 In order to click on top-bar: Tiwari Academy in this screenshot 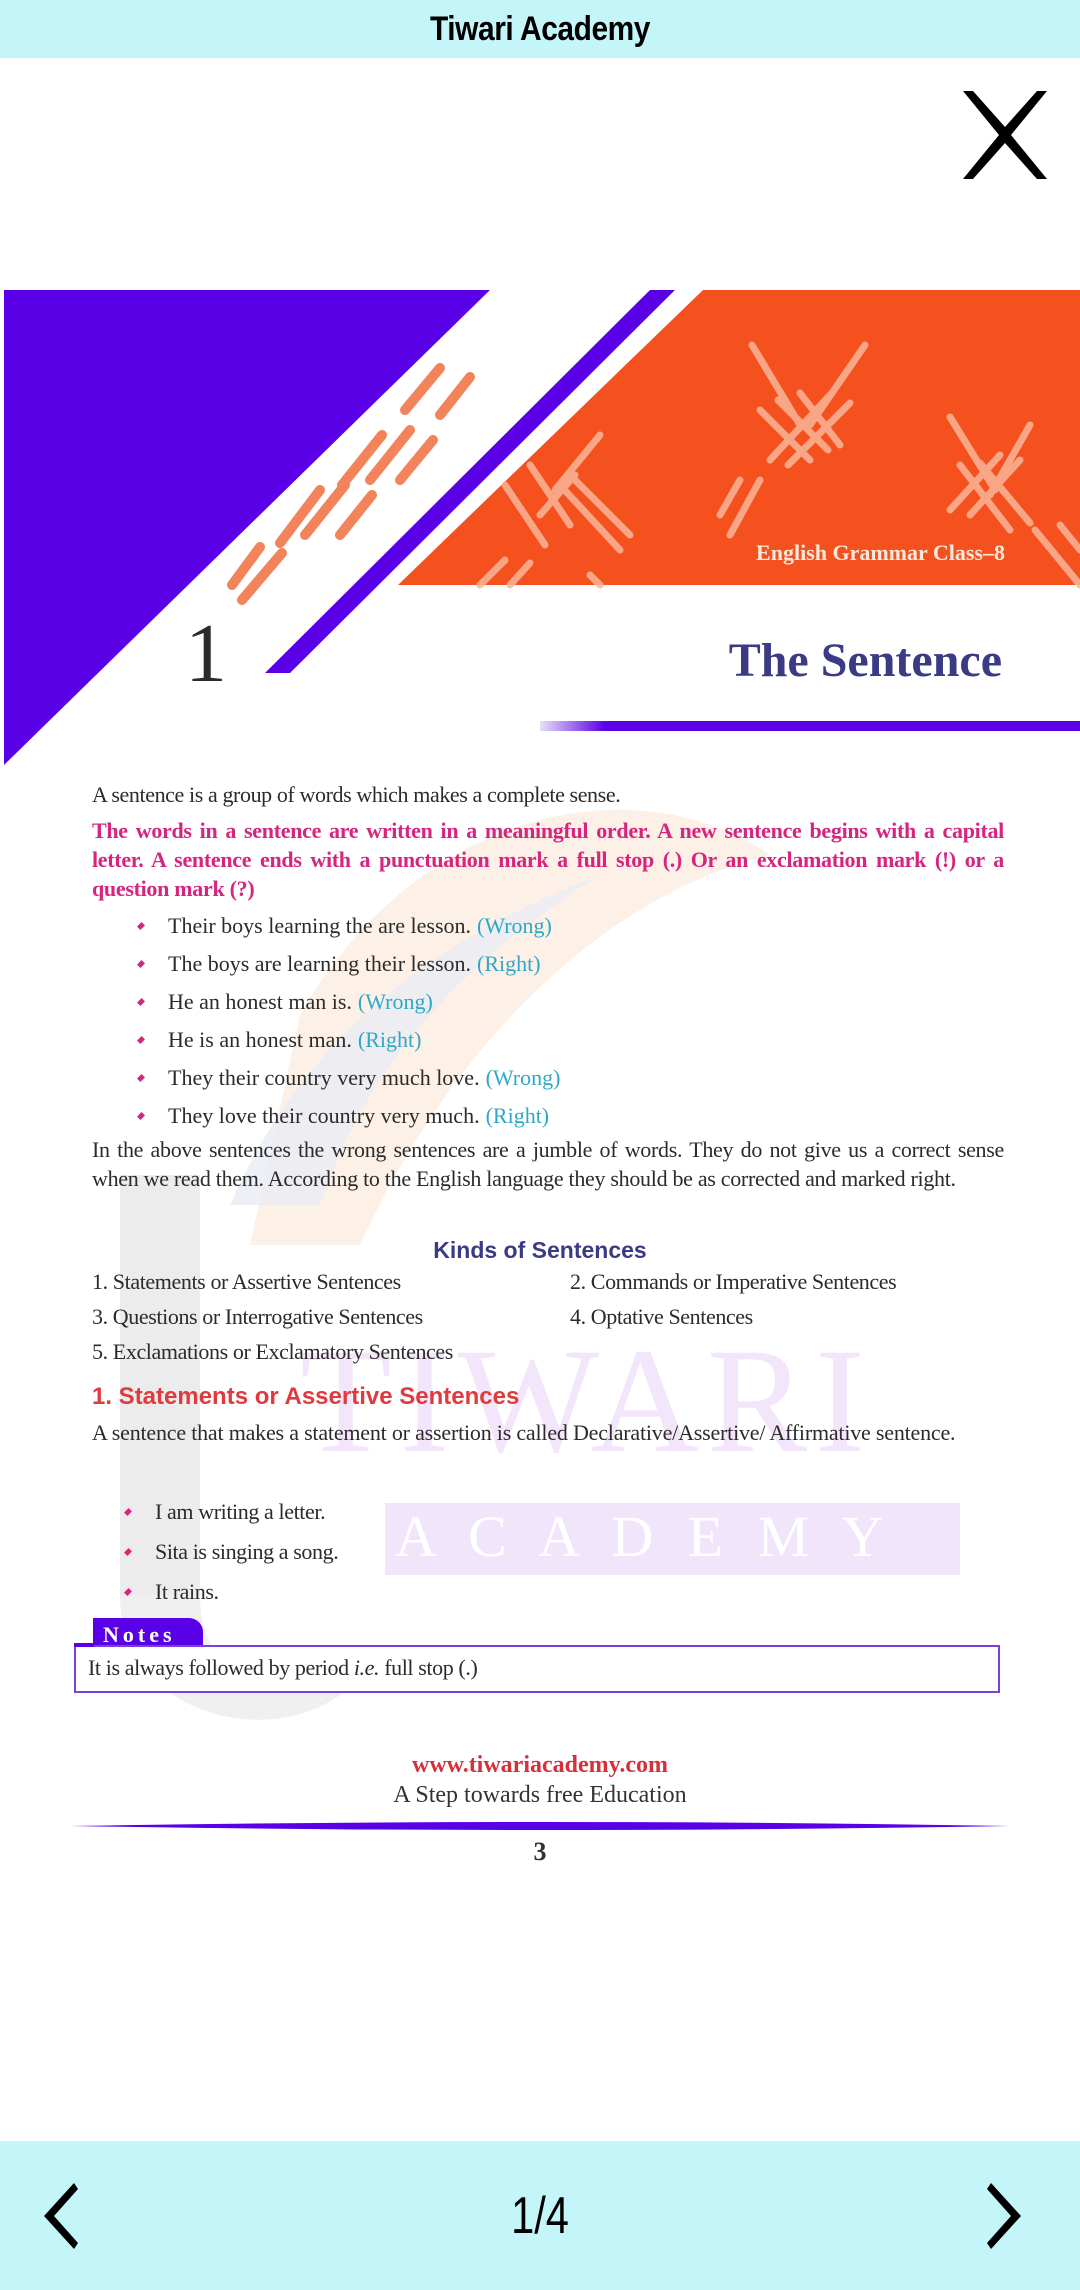, I will do `click(540, 29)`.